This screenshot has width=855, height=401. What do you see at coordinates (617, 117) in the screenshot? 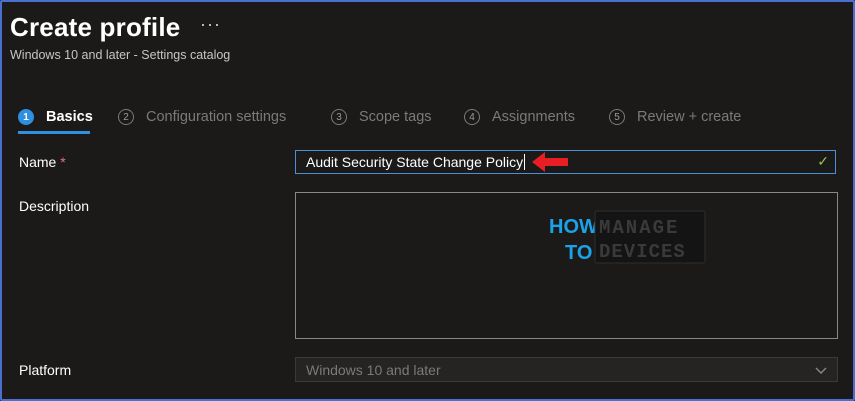
I see `step-number-5: 5` at bounding box center [617, 117].